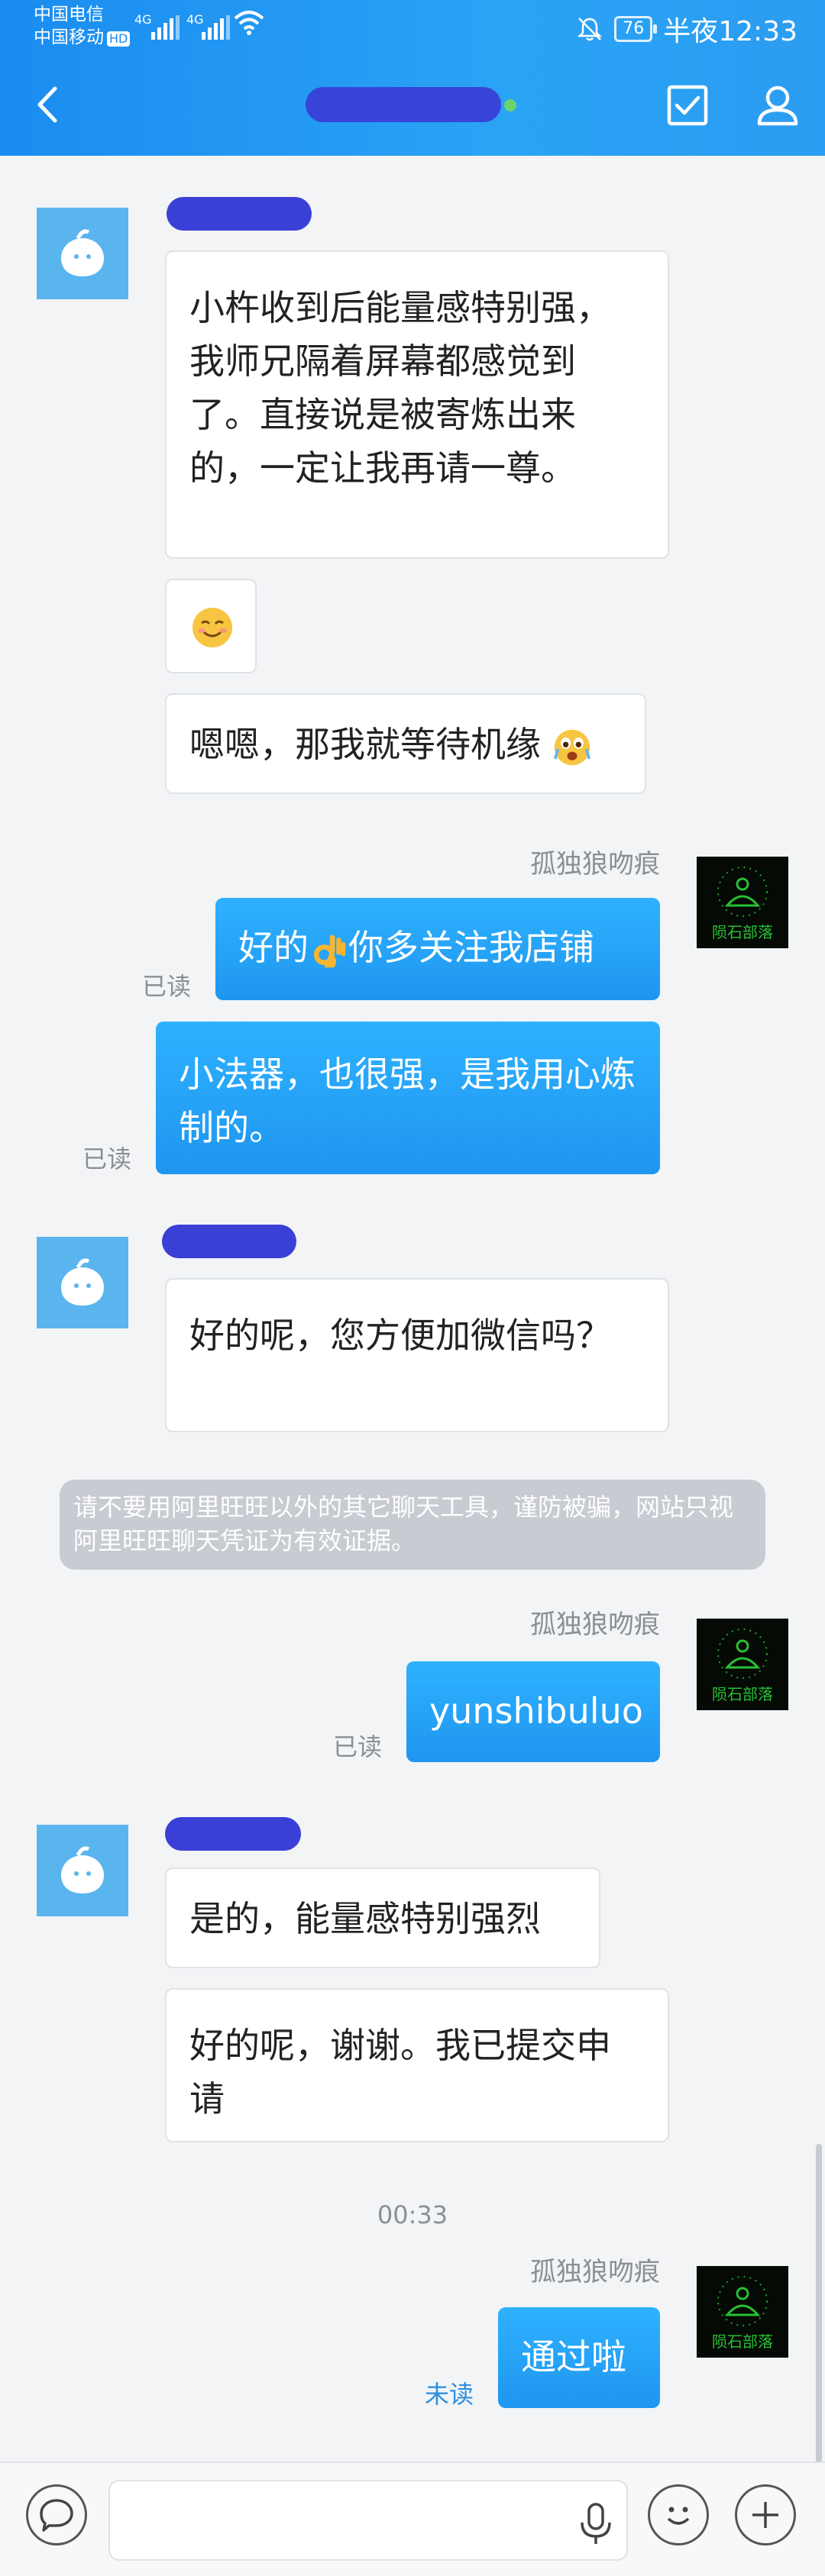 Image resolution: width=825 pixels, height=2576 pixels. What do you see at coordinates (571, 747) in the screenshot?
I see `crying-face-emoji-icon` at bounding box center [571, 747].